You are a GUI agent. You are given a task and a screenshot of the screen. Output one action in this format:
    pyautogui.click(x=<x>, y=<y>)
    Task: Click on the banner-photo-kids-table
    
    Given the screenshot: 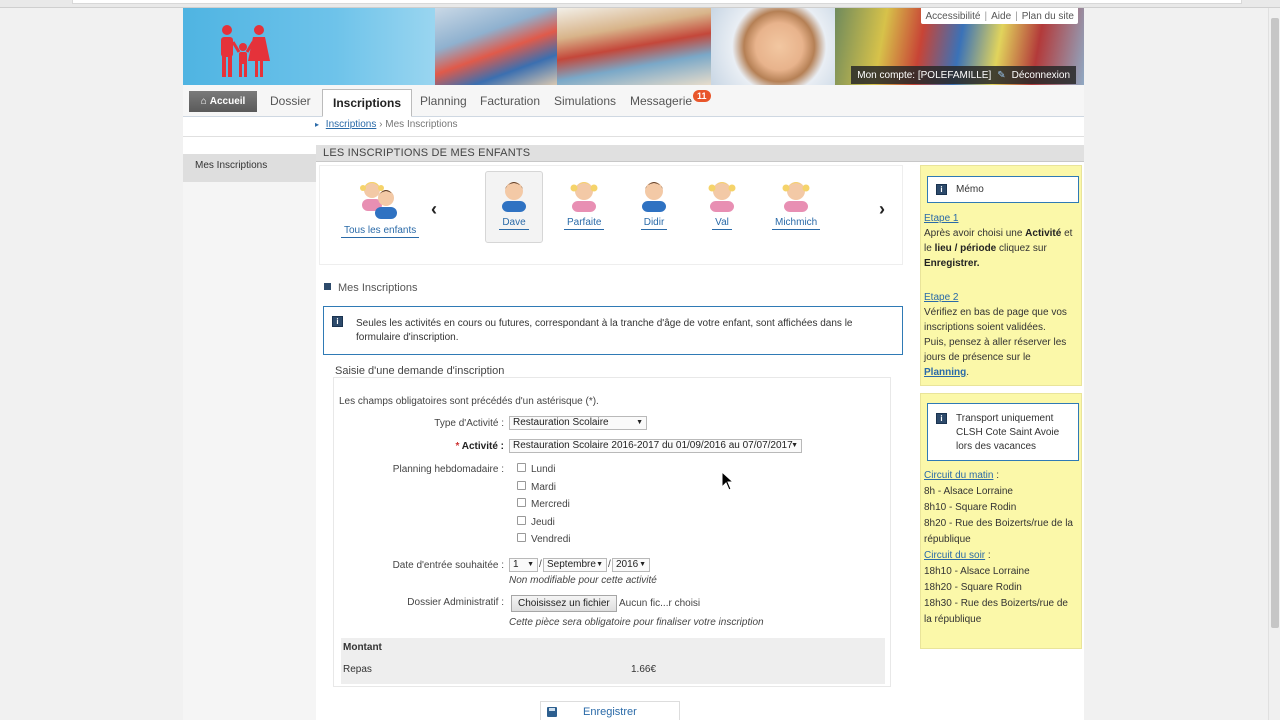 What is the action you would take?
    pyautogui.click(x=634, y=46)
    